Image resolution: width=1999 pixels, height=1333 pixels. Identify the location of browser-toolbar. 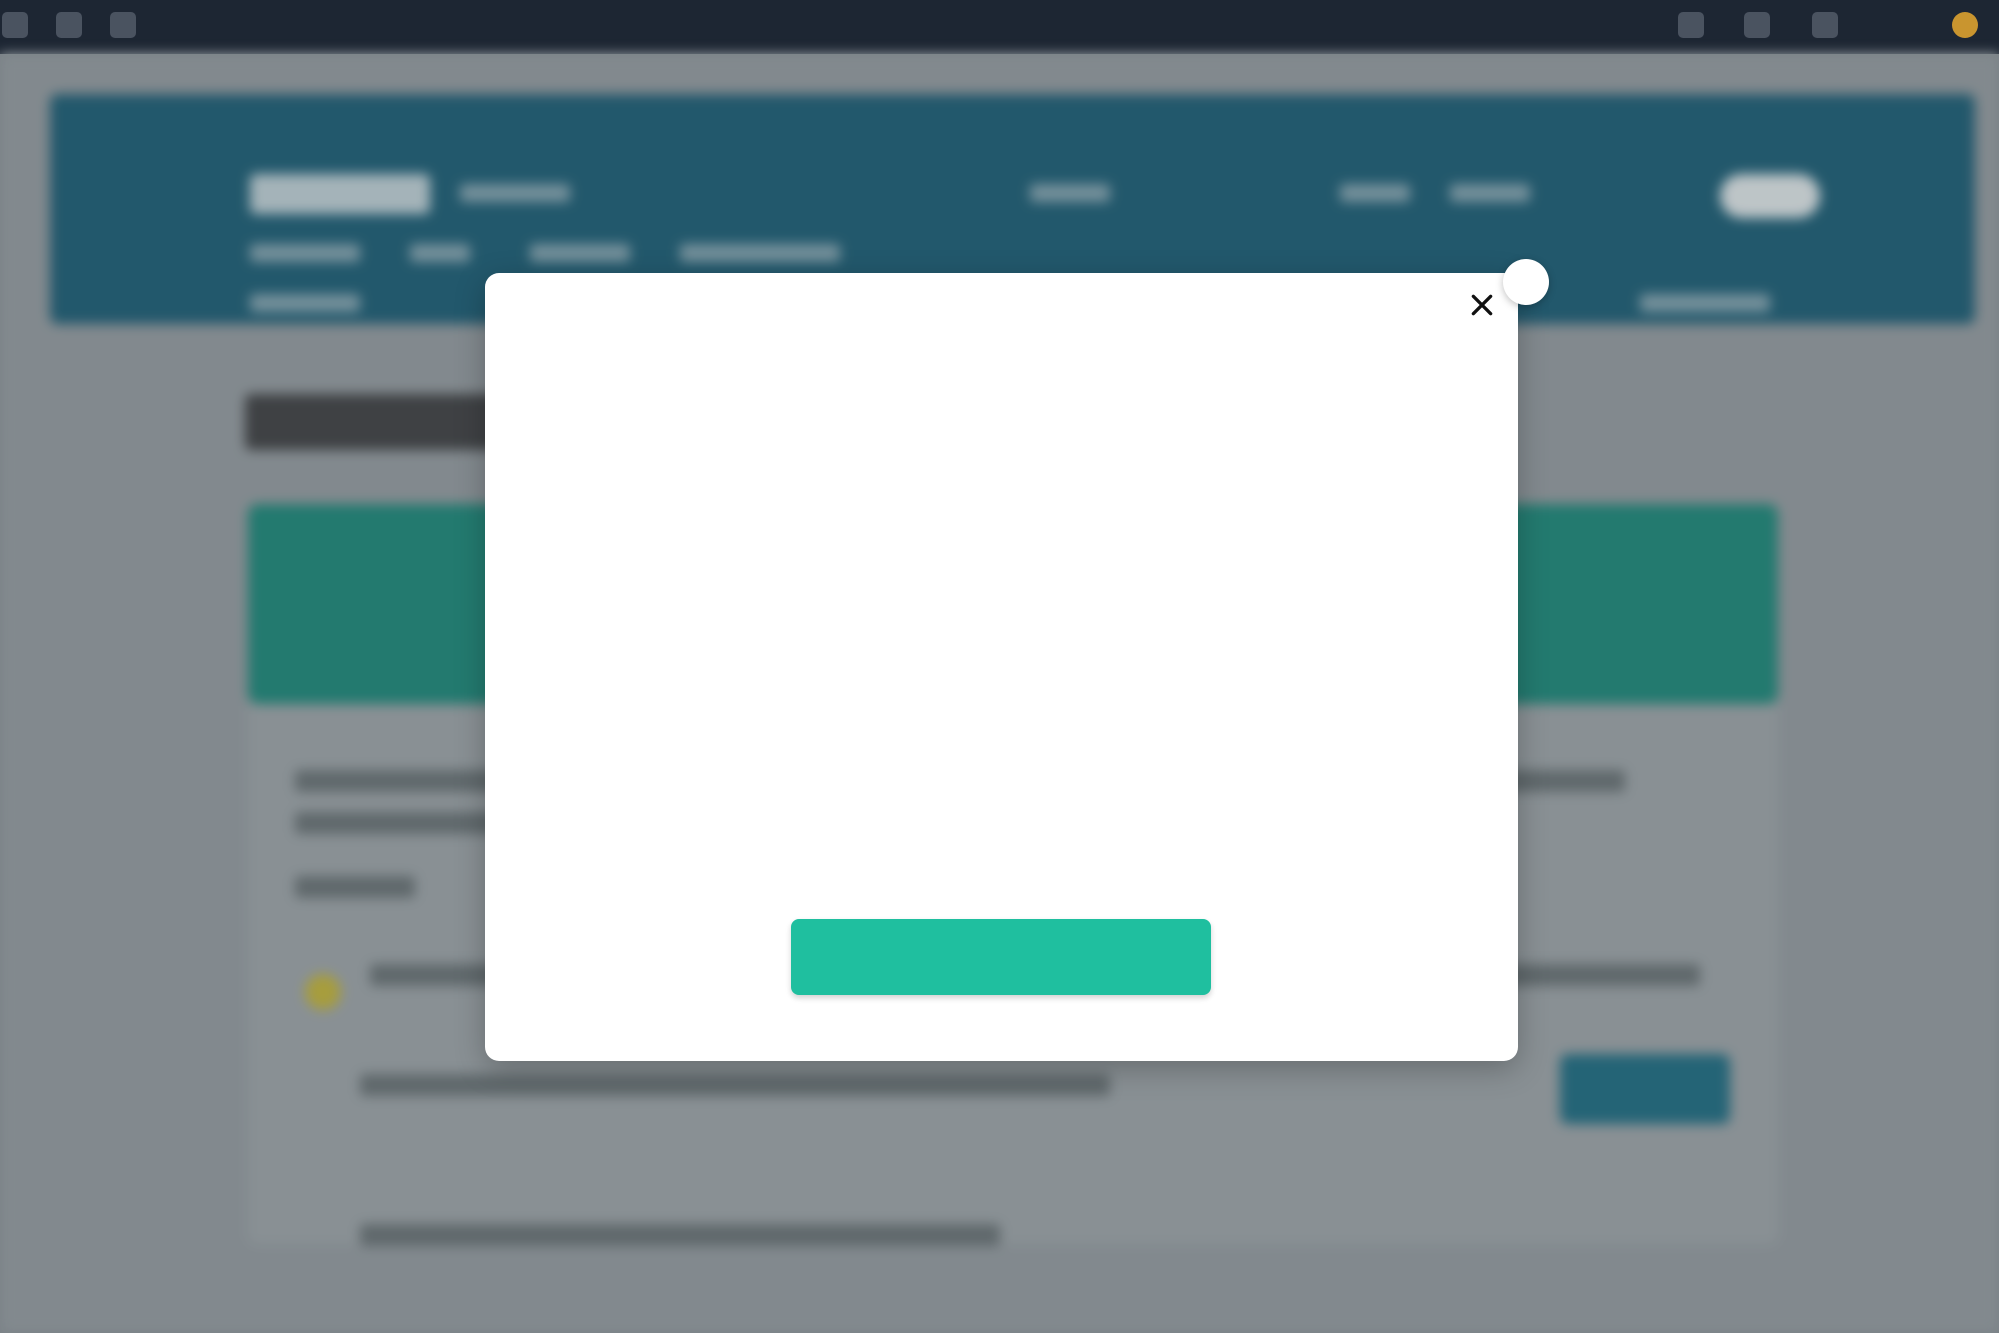
(999, 27).